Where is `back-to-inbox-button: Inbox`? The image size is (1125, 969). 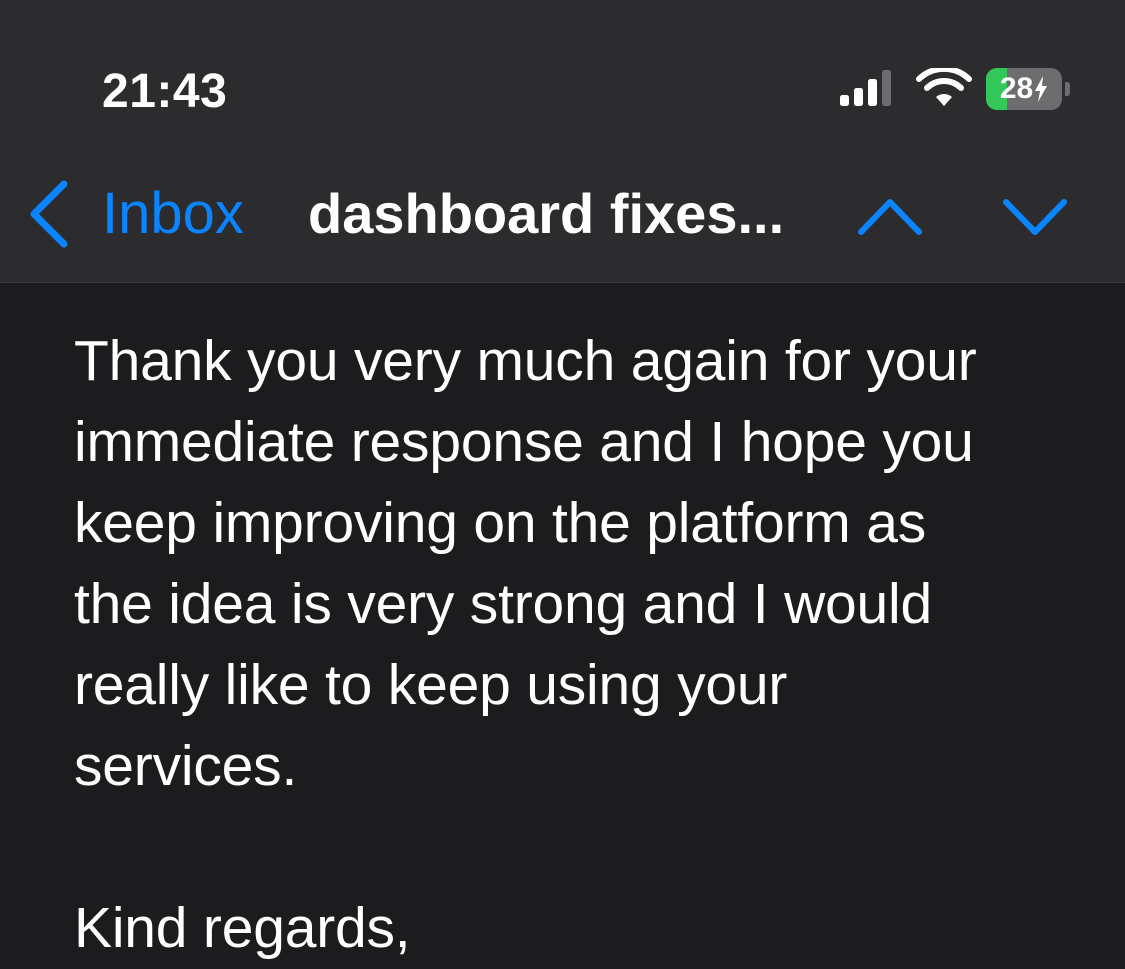 back-to-inbox-button: Inbox is located at coordinates (135, 214).